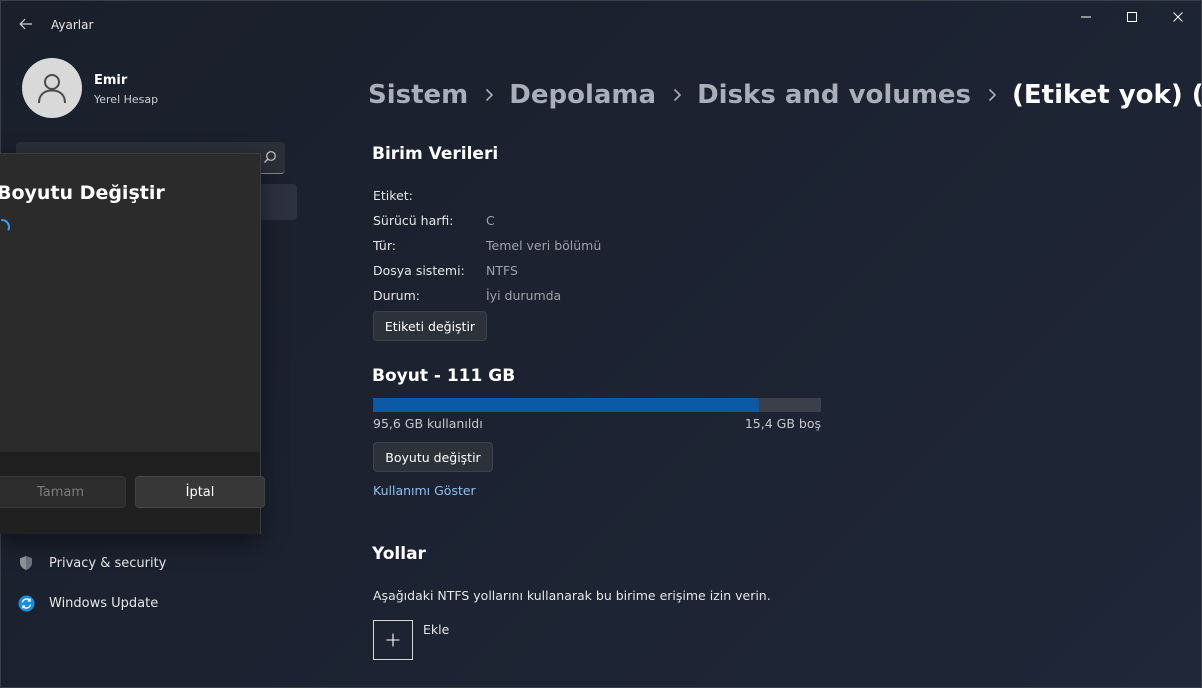 The image size is (1202, 688). Describe the element at coordinates (435, 154) in the screenshot. I see `section-title-volume-data: Birim Verileri` at that location.